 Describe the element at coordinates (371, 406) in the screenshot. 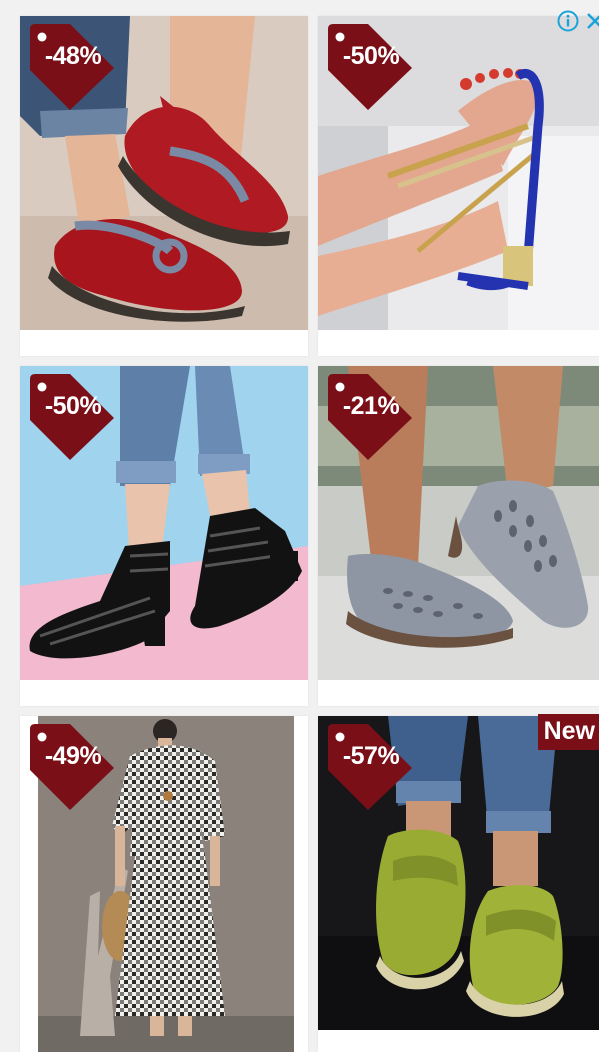

I see `discount-label: -21%` at that location.